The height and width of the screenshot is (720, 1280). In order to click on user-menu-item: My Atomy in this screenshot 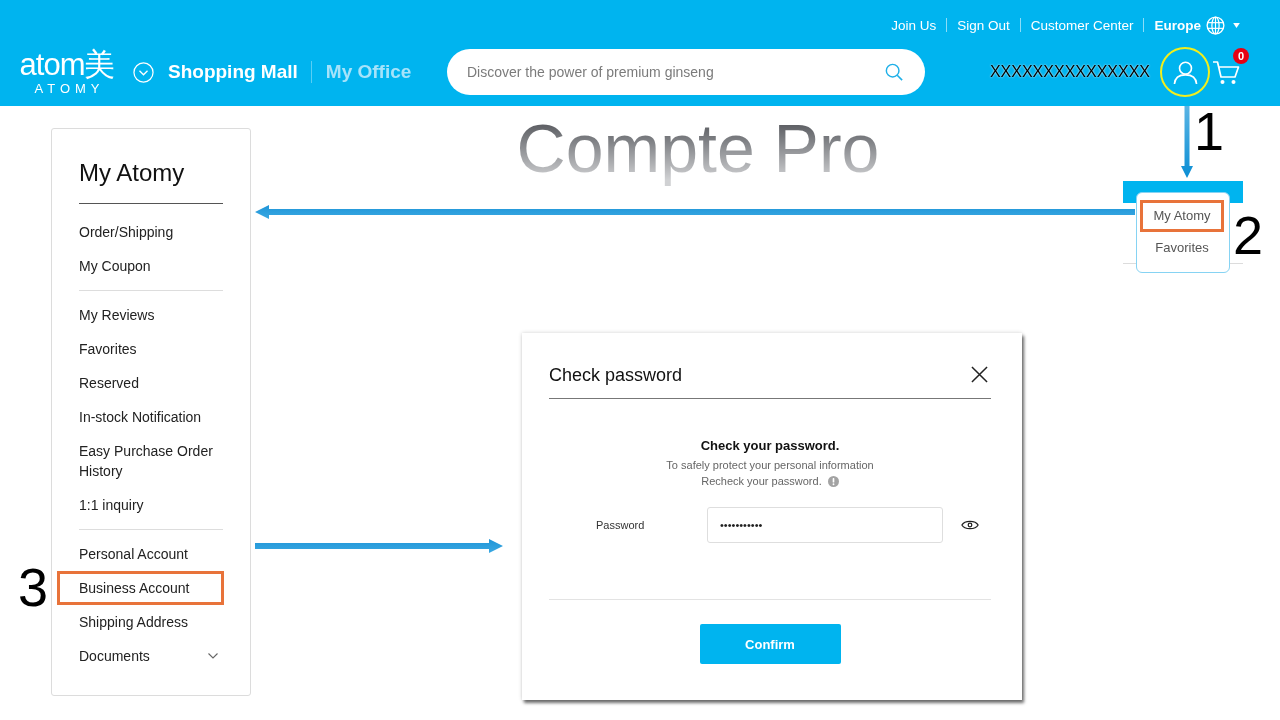, I will do `click(1182, 216)`.